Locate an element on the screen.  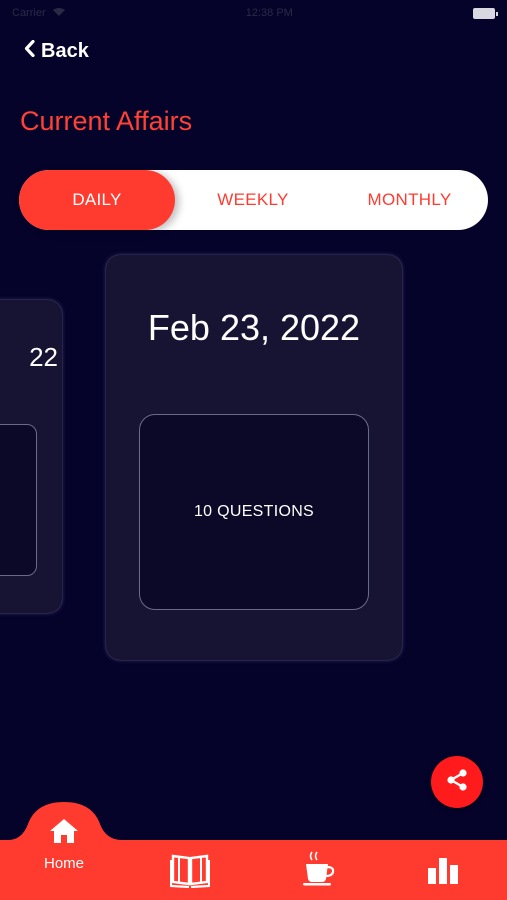
tab-daily: DAILY is located at coordinates (97, 200).